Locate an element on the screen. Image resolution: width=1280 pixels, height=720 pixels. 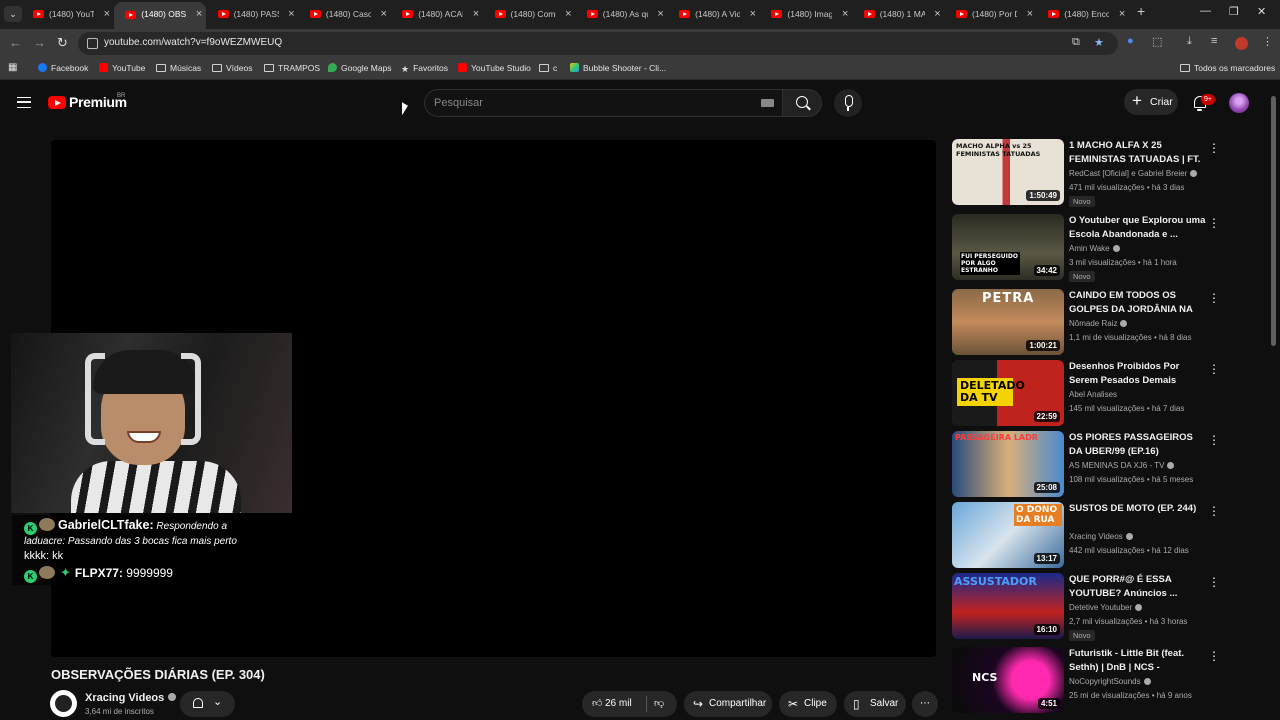
like-icon: 👍︎ is located at coordinates (597, 704).